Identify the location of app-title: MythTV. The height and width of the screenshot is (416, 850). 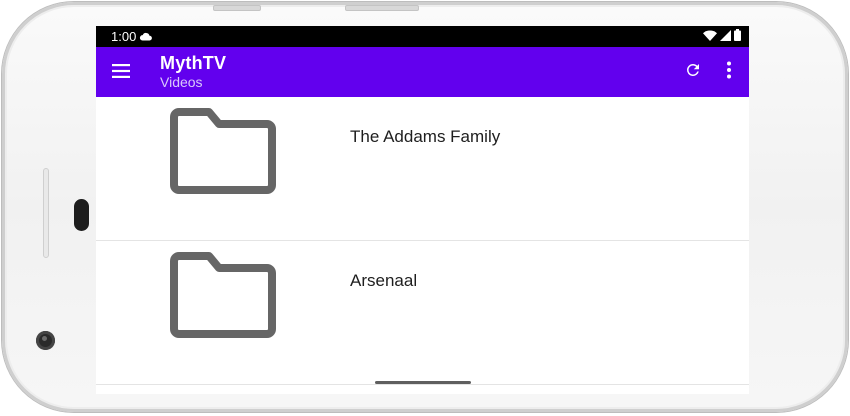
(193, 63).